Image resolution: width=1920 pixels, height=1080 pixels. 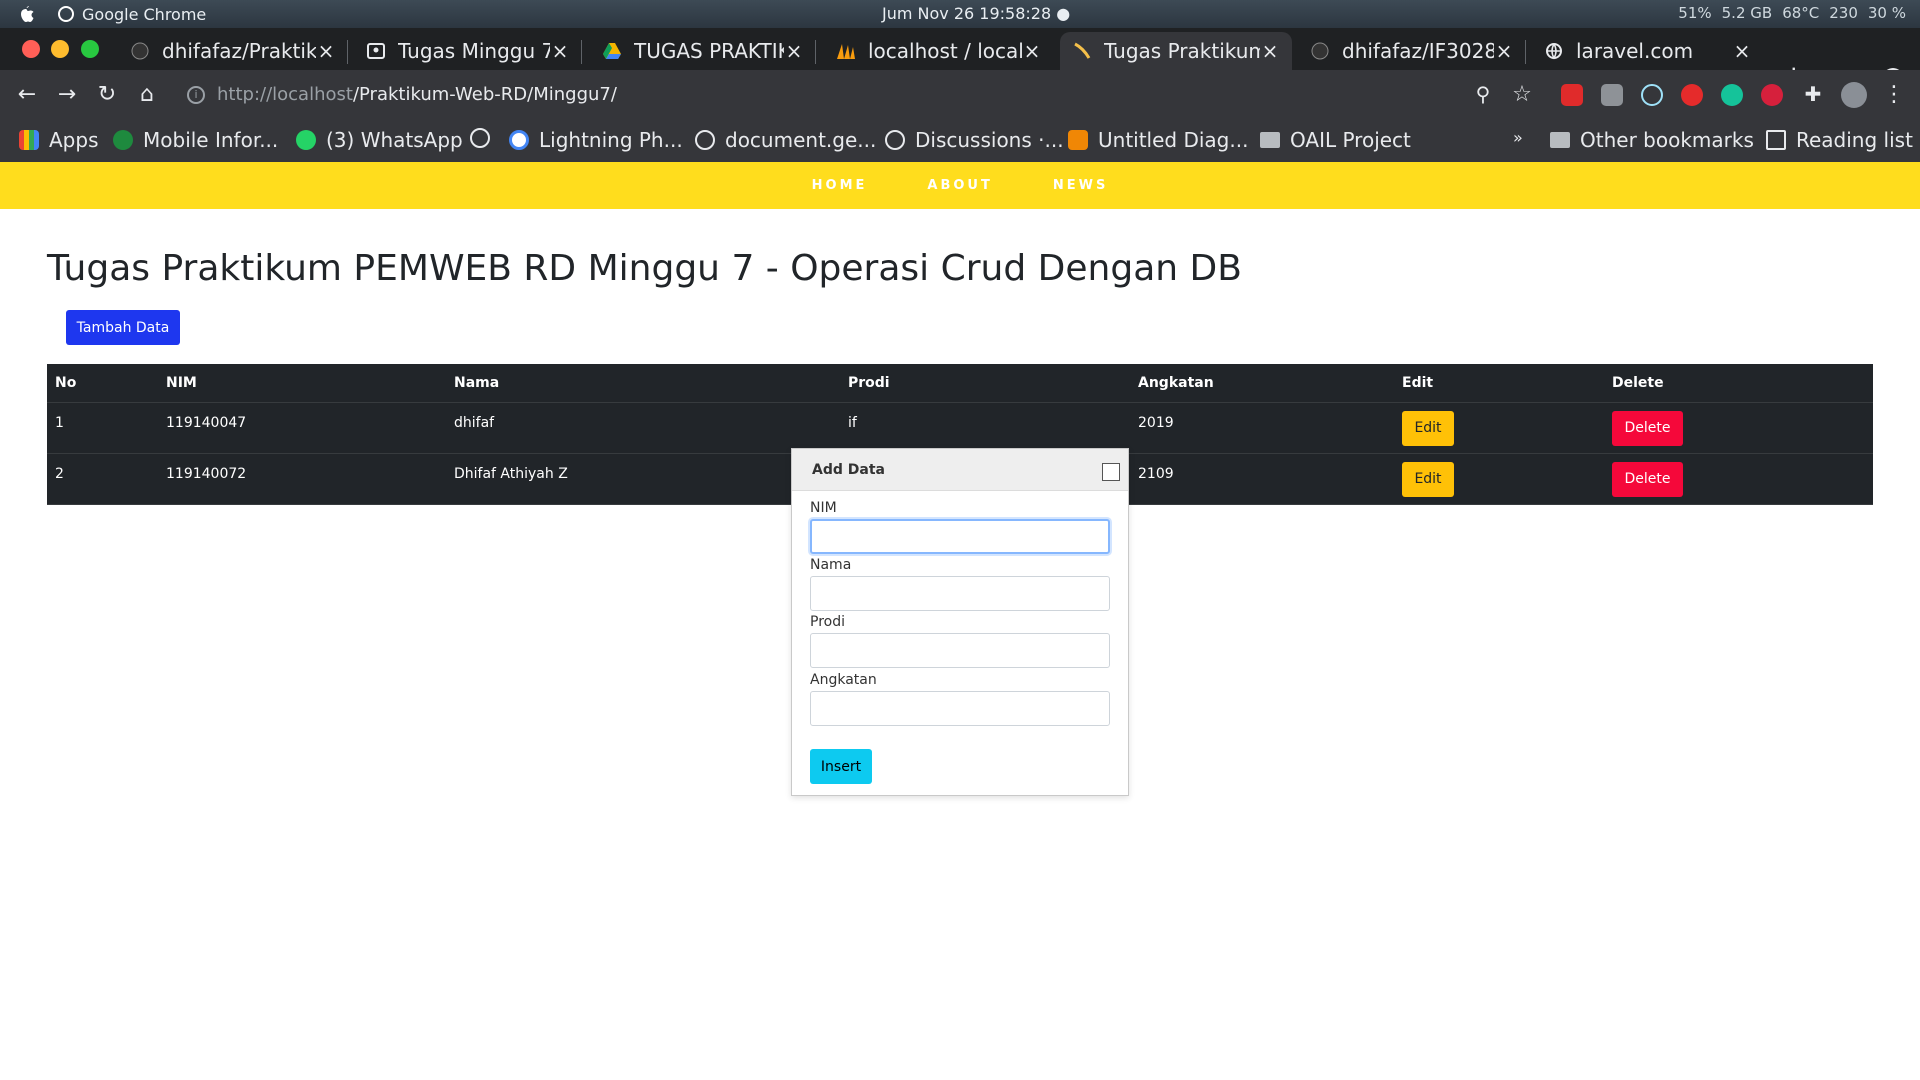 What do you see at coordinates (643, 383) in the screenshot?
I see `header-nama: Nama` at bounding box center [643, 383].